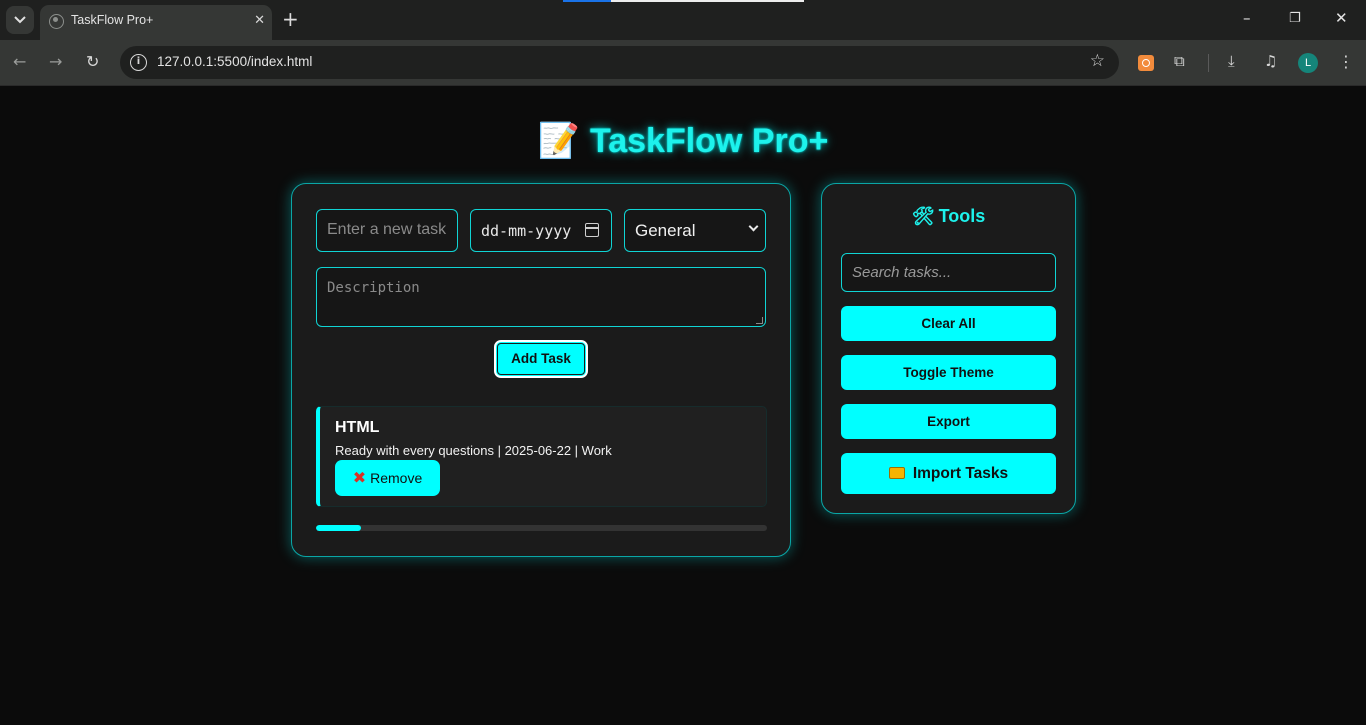 The width and height of the screenshot is (1366, 725). What do you see at coordinates (558, 141) in the screenshot?
I see `memo-icon: 📝` at bounding box center [558, 141].